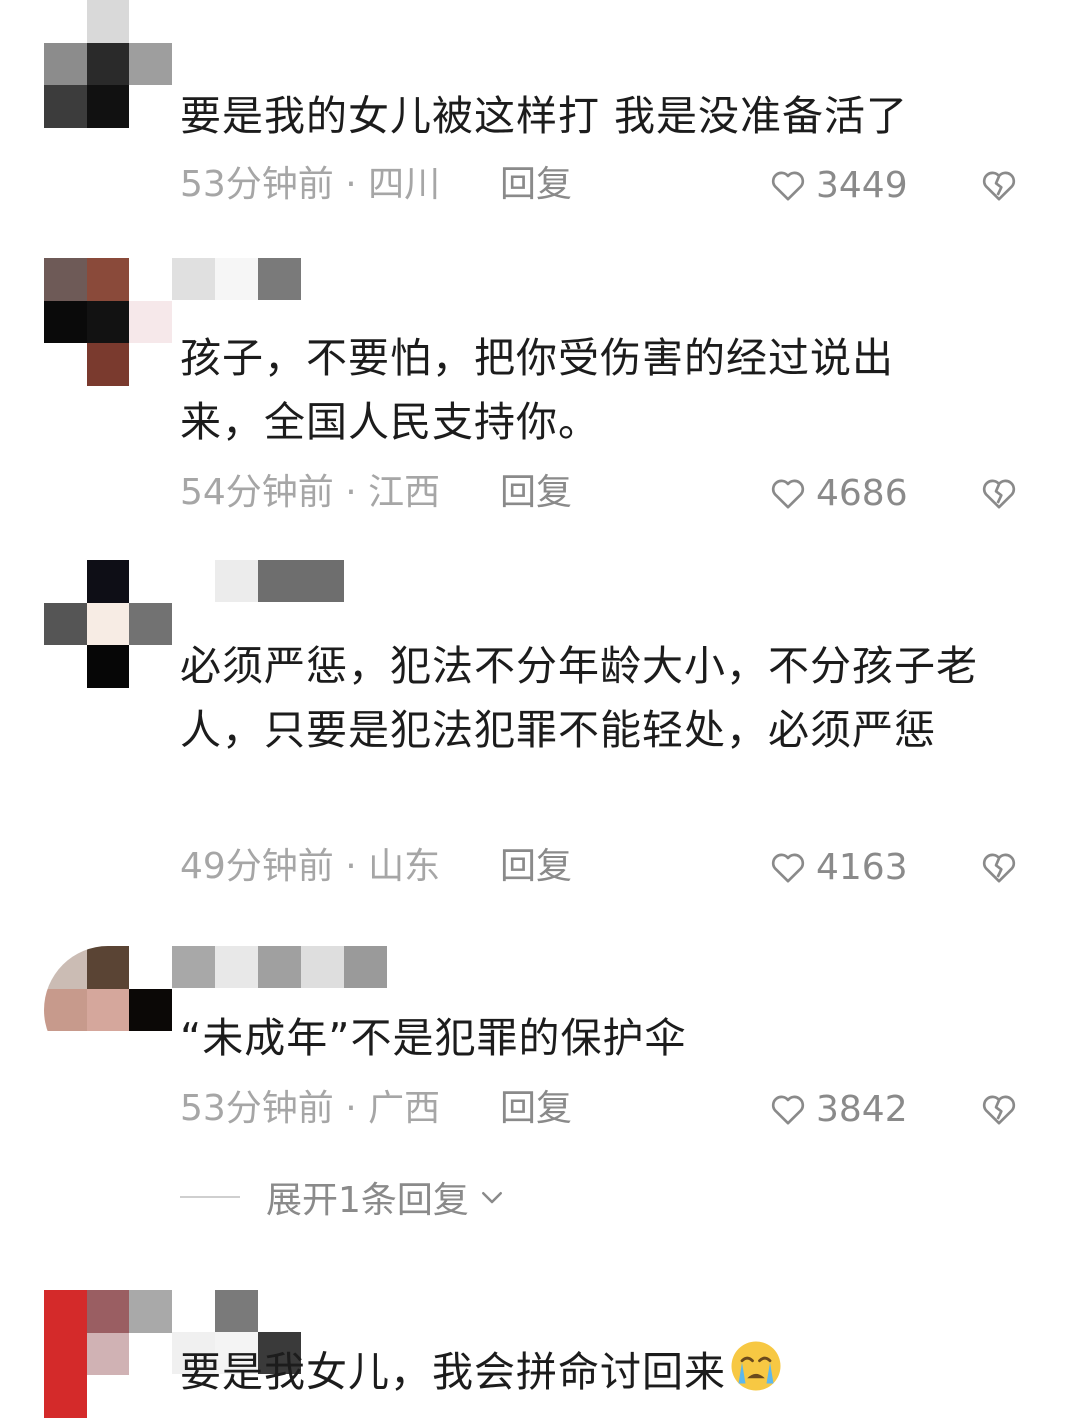 This screenshot has height=1418, width=1080. What do you see at coordinates (600, 1109) in the screenshot?
I see `comment-meta: 53分钟前 · 广西 回复 3842` at bounding box center [600, 1109].